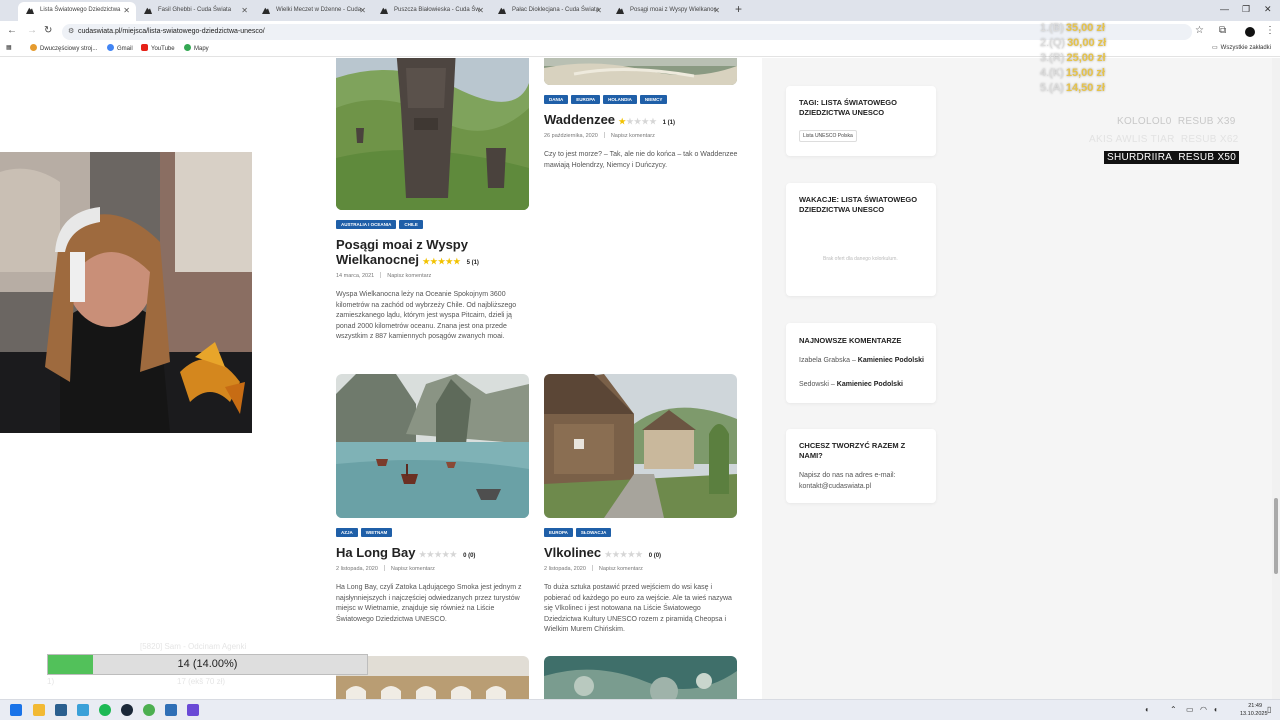 The width and height of the screenshot is (1280, 720). I want to click on new-tab-button: +, so click(738, 9).